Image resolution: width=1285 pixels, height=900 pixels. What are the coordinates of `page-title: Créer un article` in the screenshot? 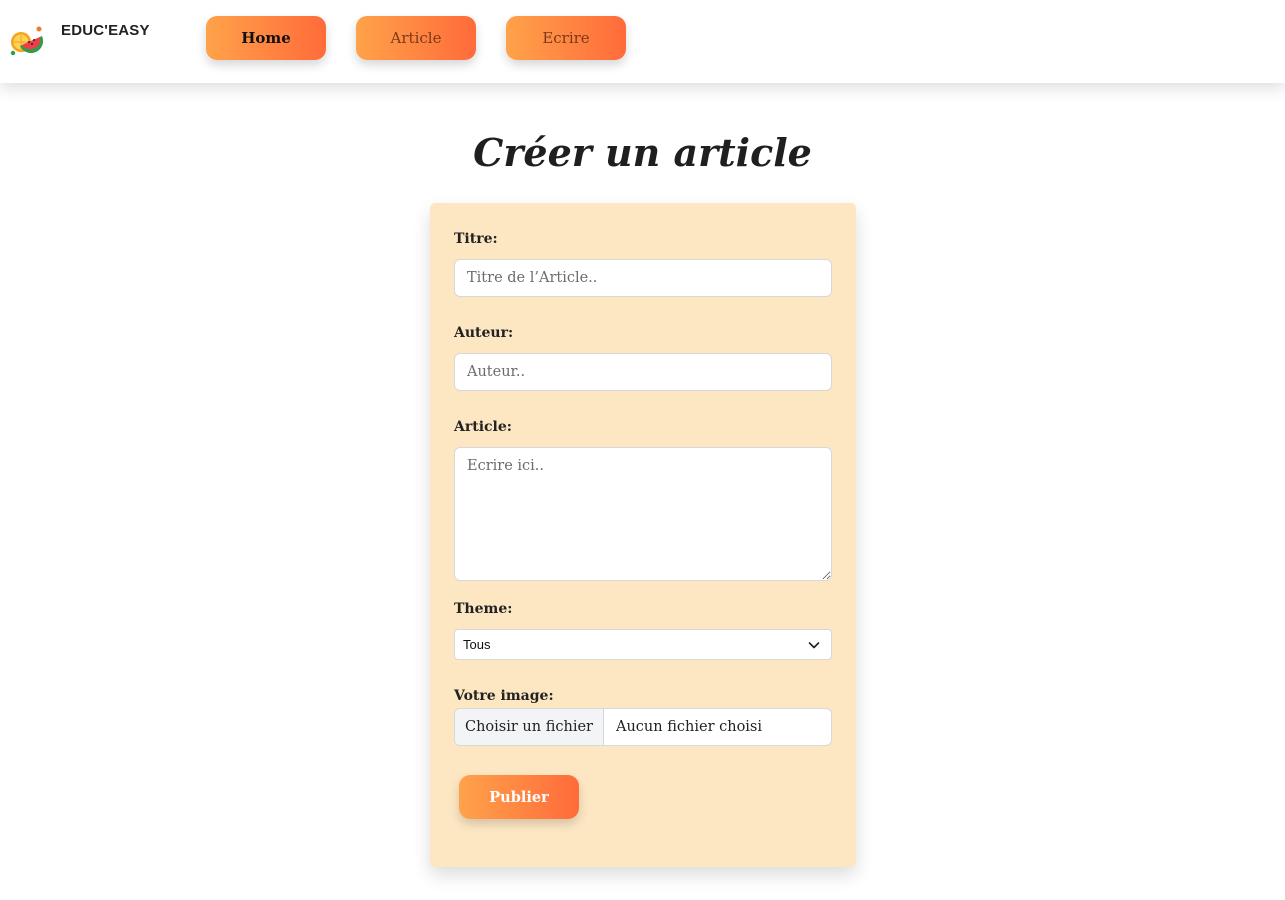 It's located at (642, 152).